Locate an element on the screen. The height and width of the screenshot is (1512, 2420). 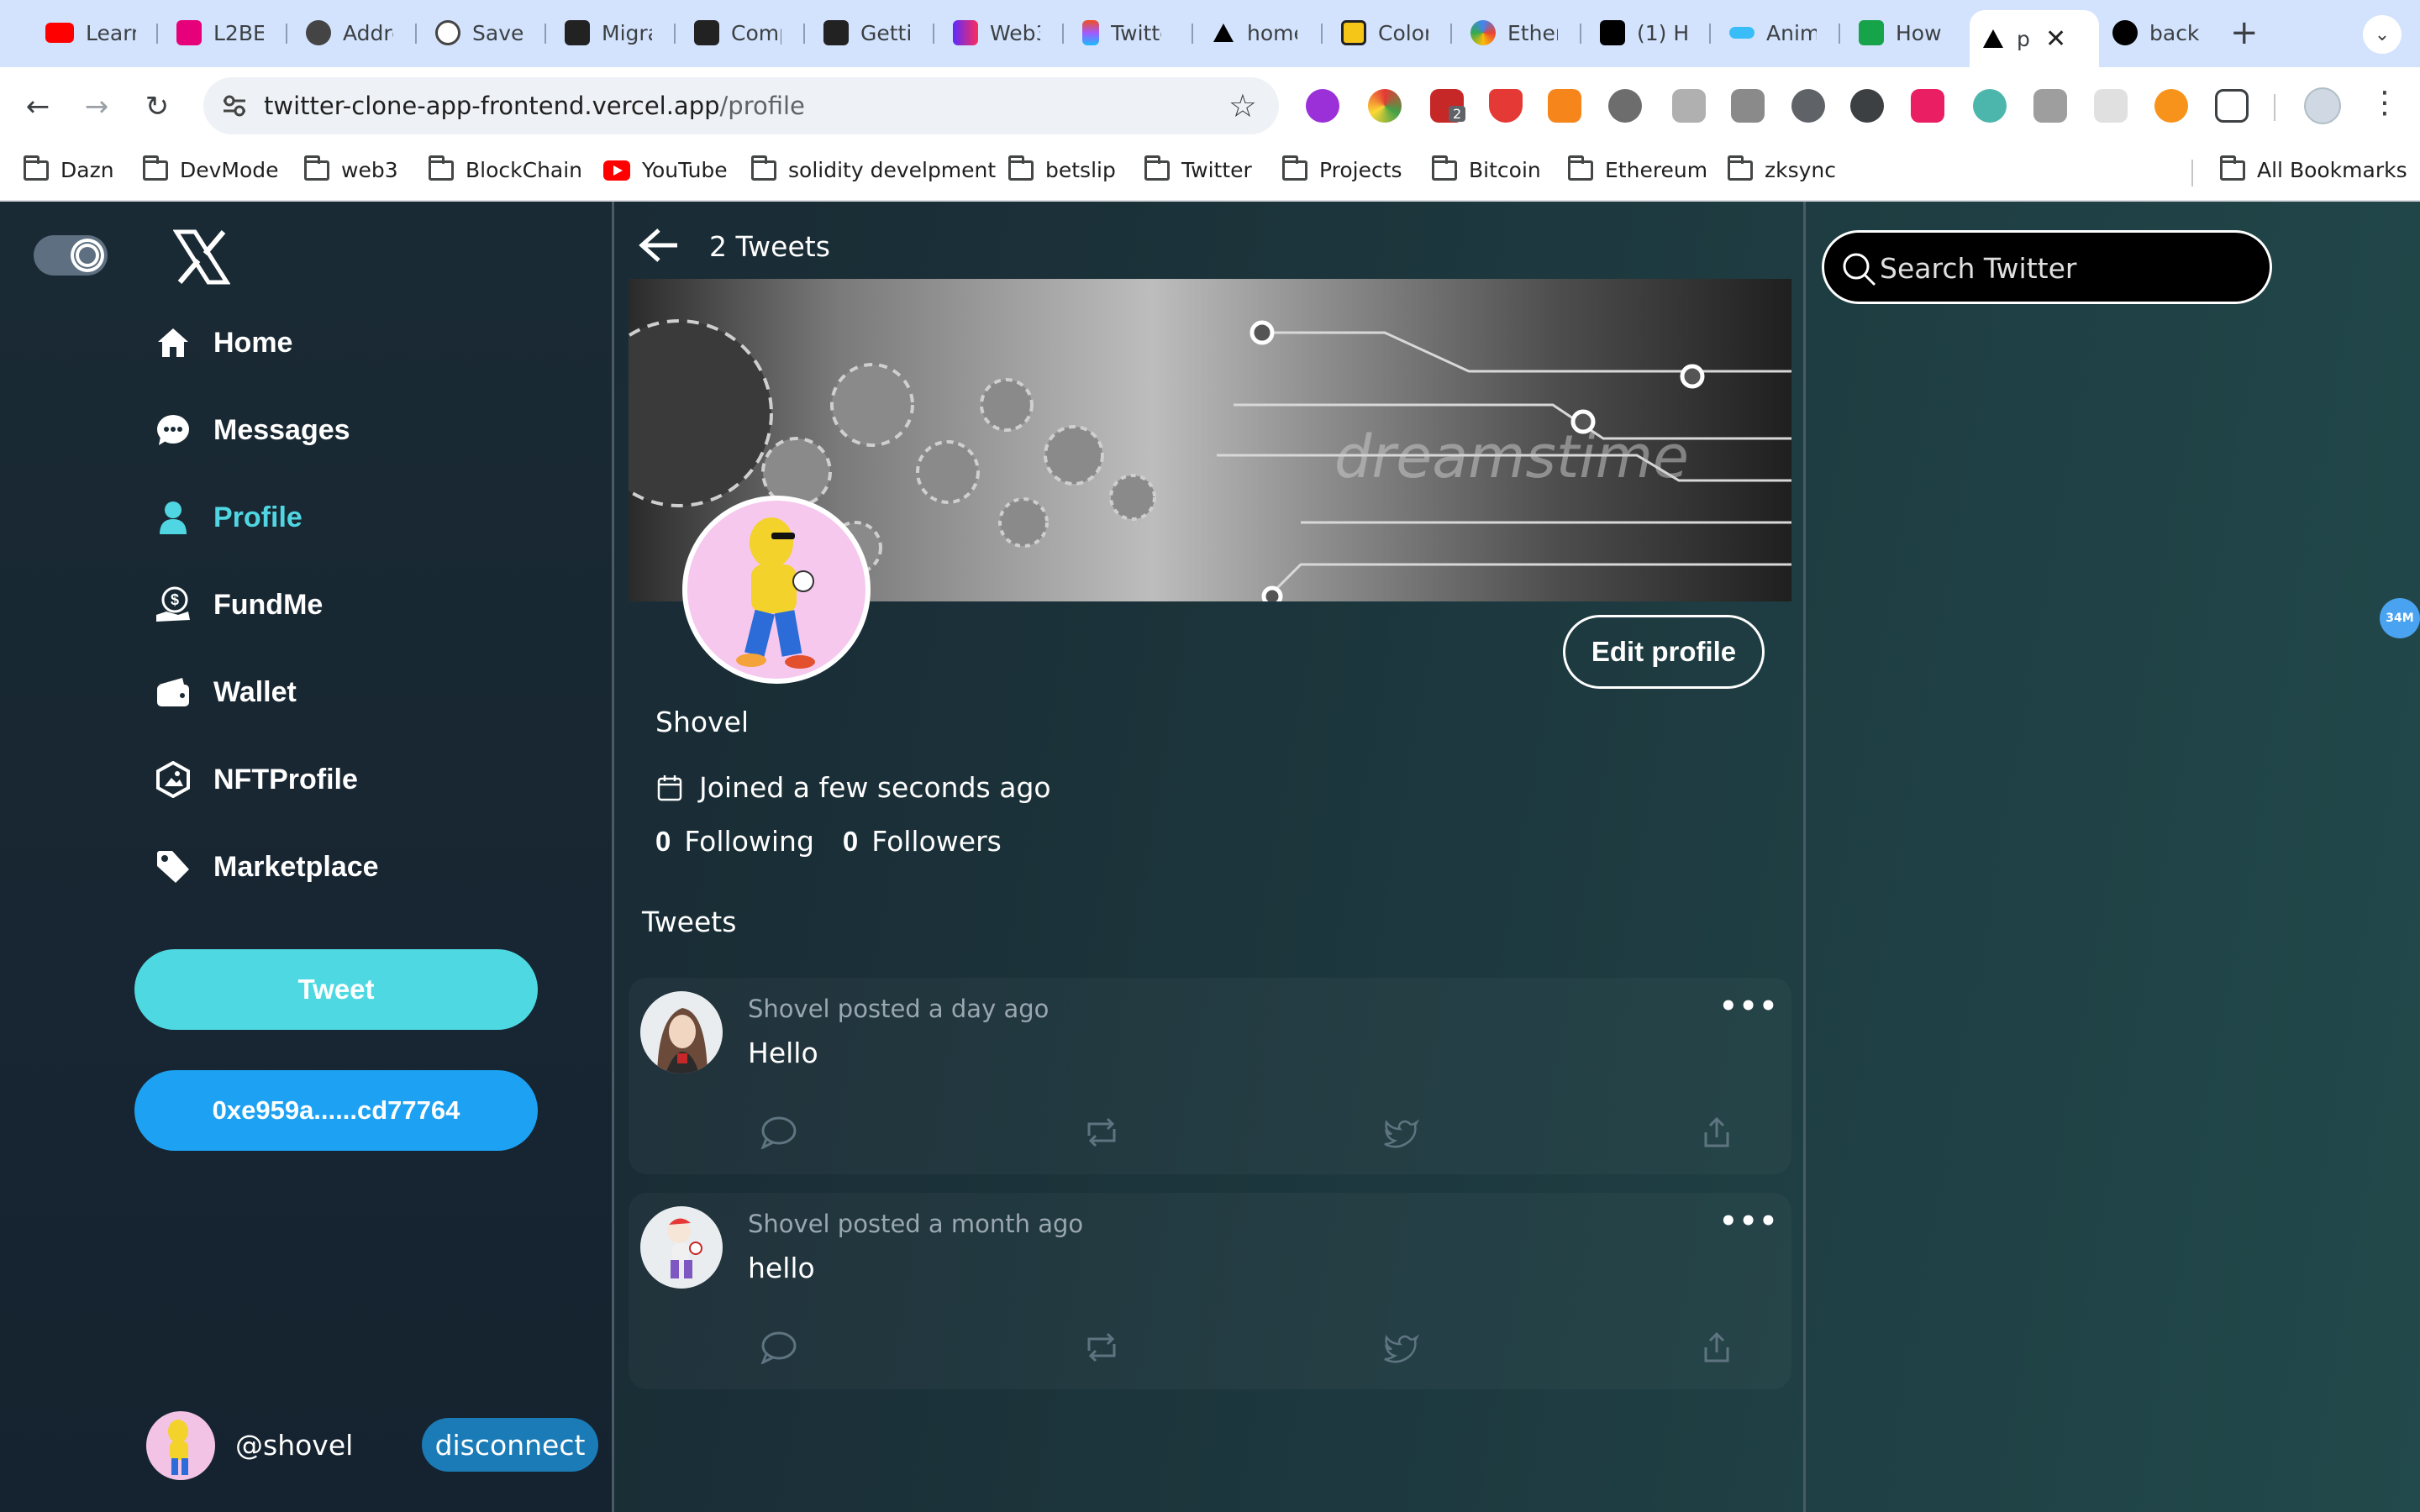
metamask-icon is located at coordinates (1564, 106).